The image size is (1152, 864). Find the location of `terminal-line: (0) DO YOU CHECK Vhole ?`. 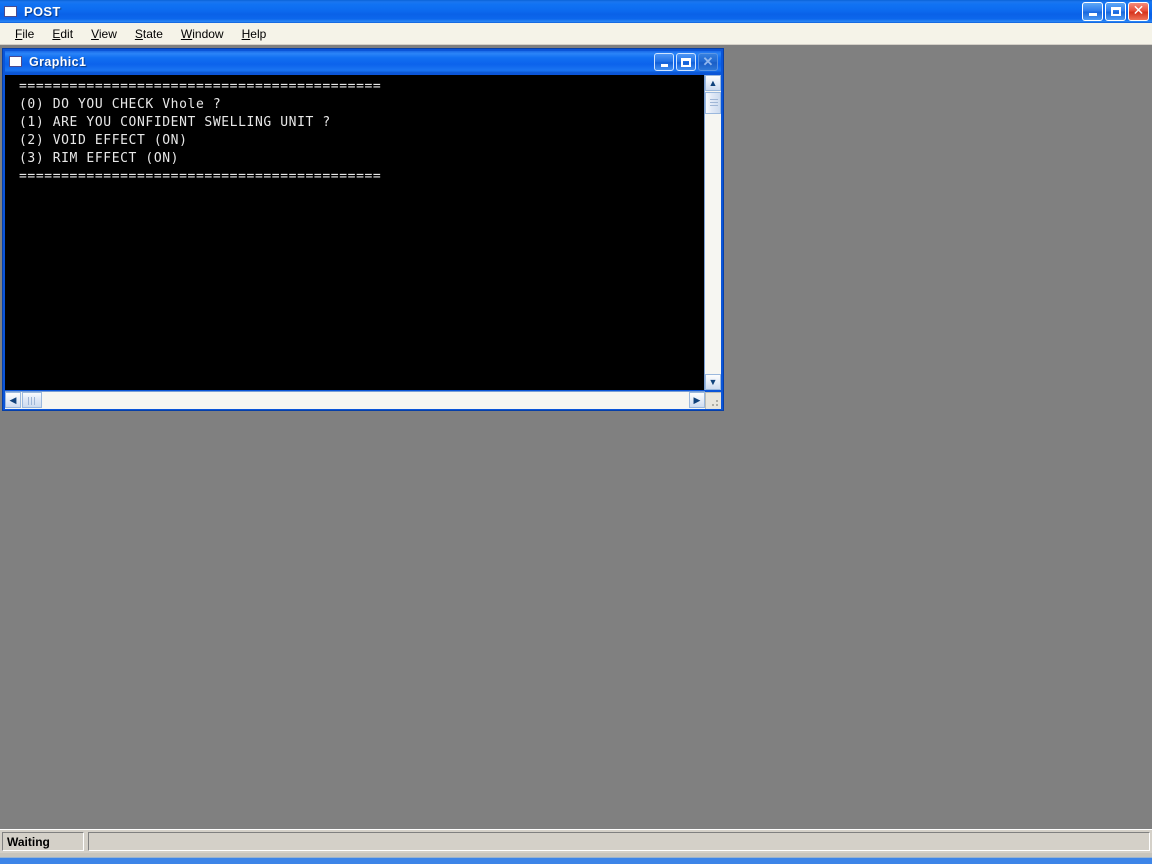

terminal-line: (0) DO YOU CHECK Vhole ? is located at coordinates (120, 104).